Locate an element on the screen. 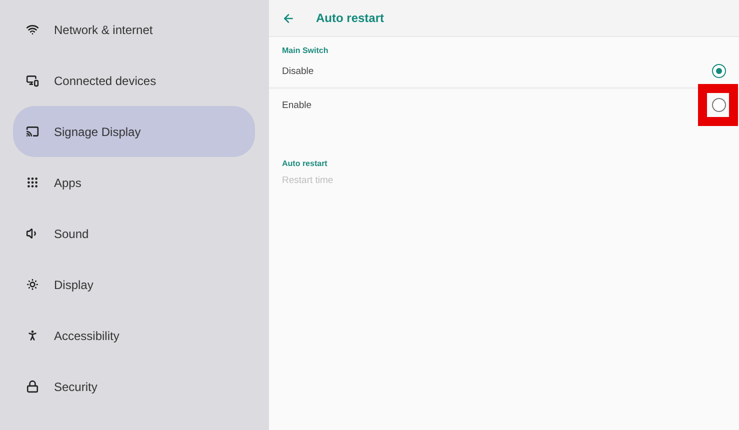  sidebar-item: Security is located at coordinates (134, 386).